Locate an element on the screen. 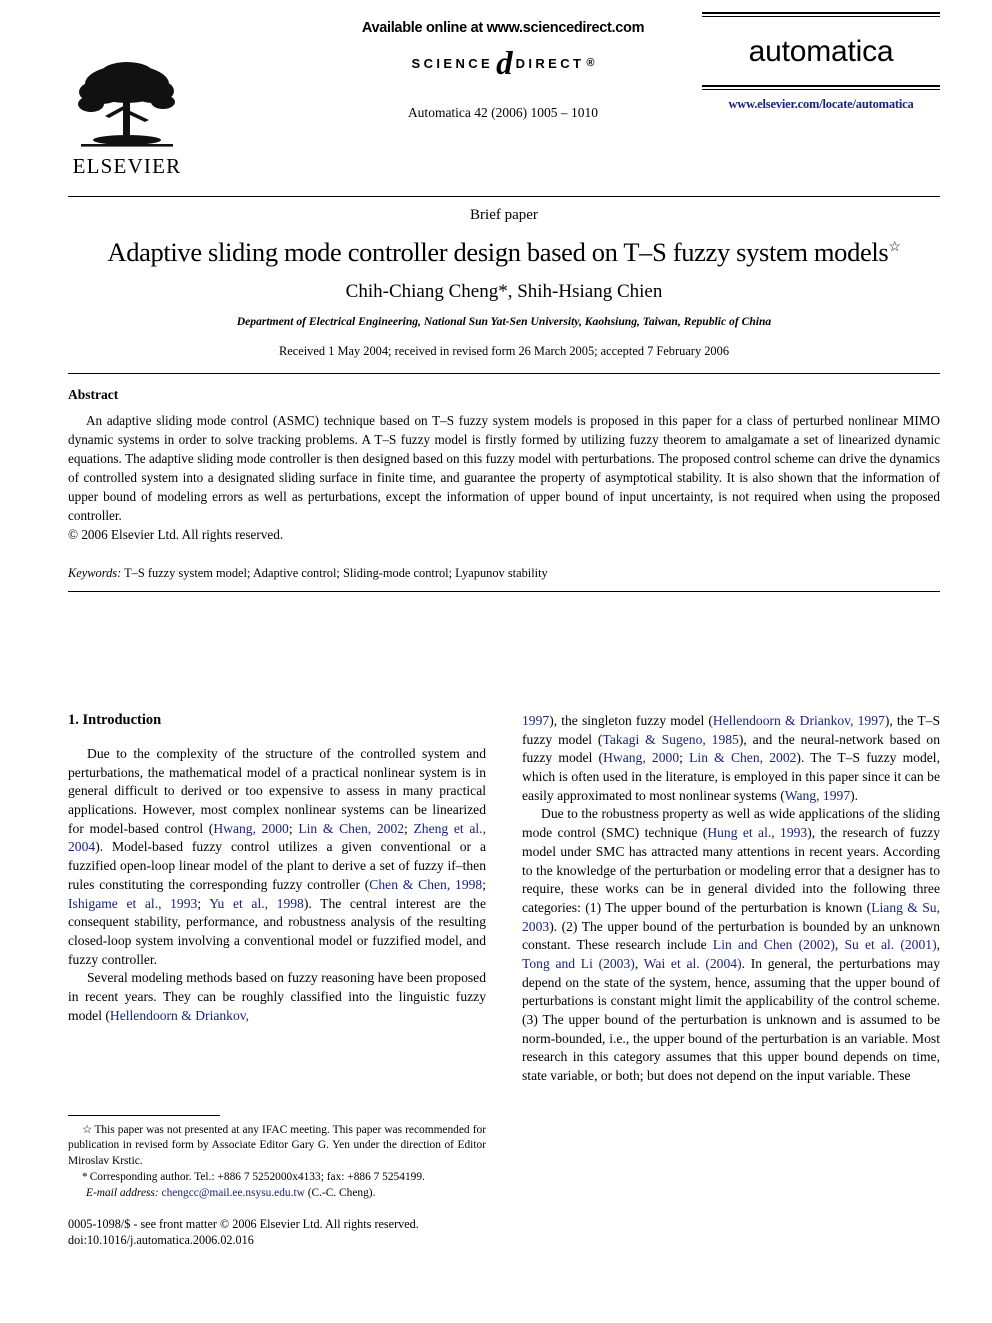  citation-hellendoorn-driankov-1997: Hellendoorn & Driankov, 1997 is located at coordinates (799, 720).